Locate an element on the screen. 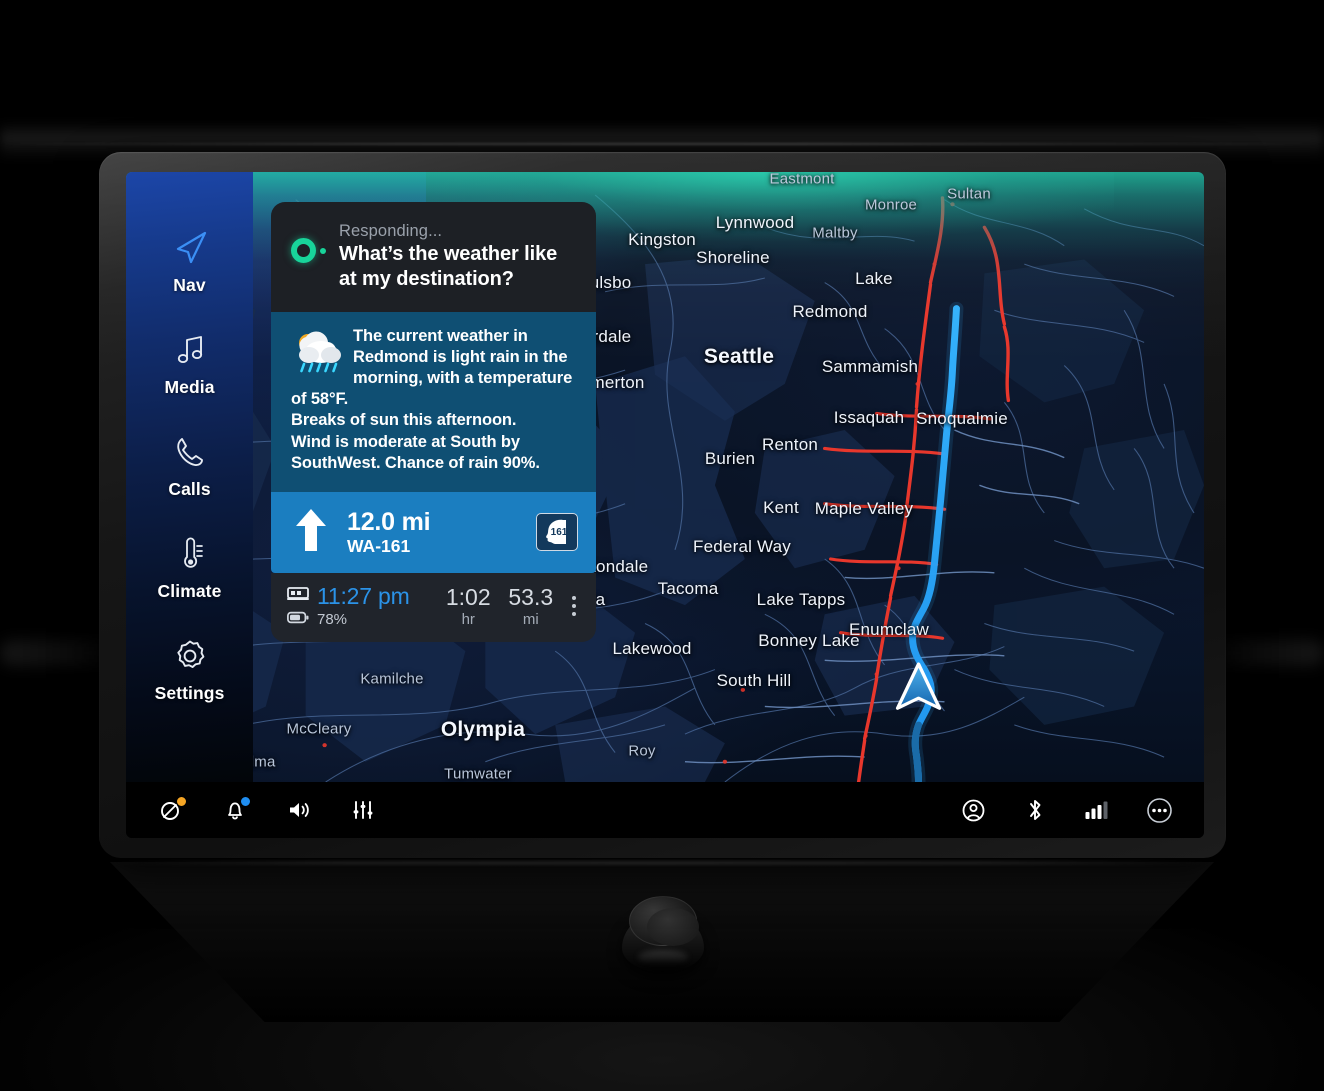  straight-arrow-icon is located at coordinates (311, 532).